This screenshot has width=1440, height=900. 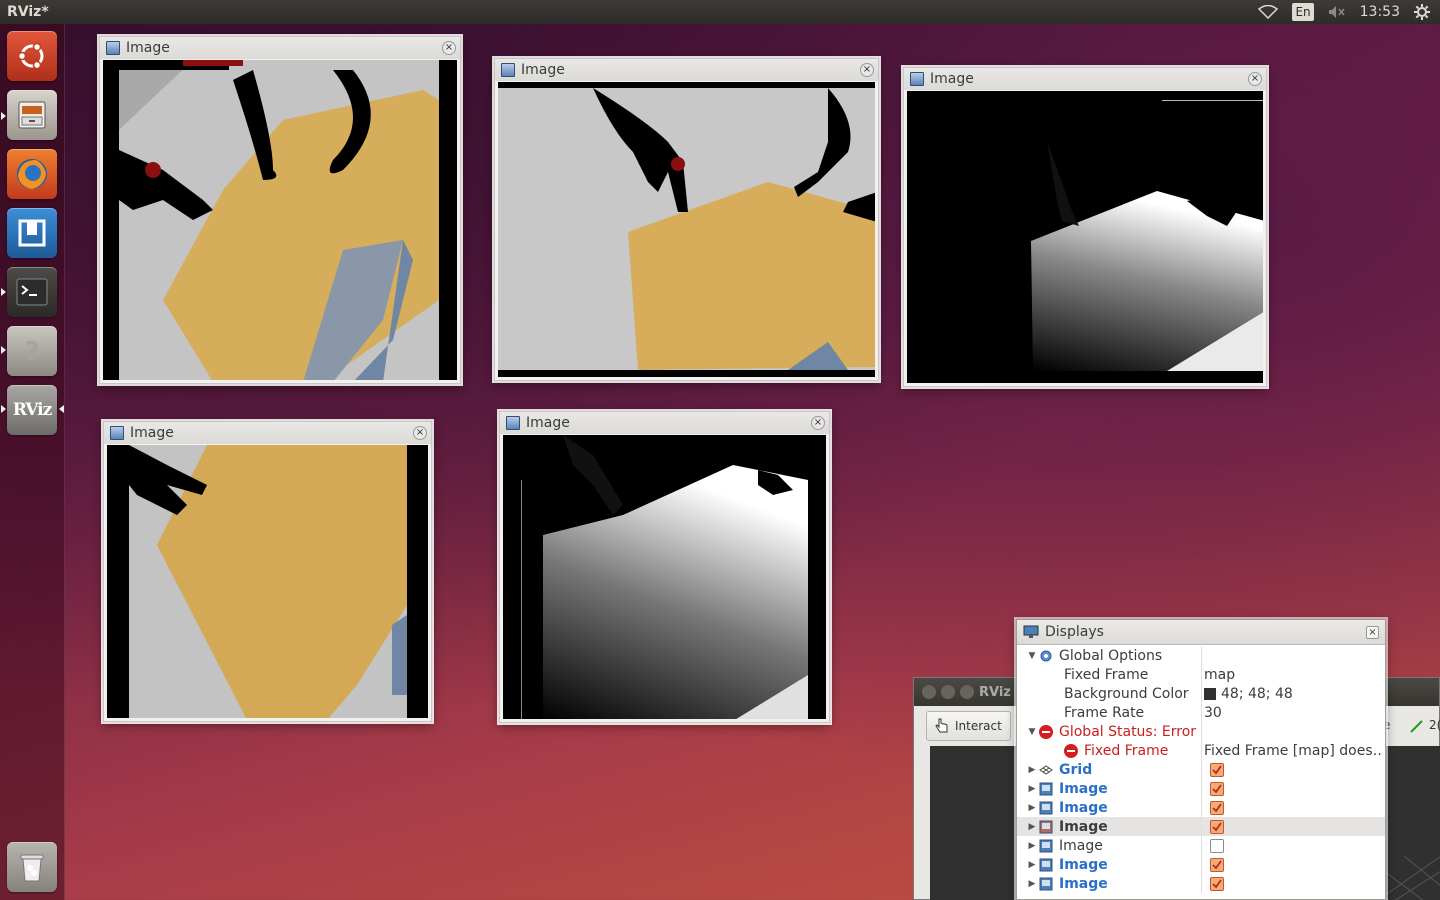 What do you see at coordinates (32, 867) in the screenshot?
I see `launcher-trash` at bounding box center [32, 867].